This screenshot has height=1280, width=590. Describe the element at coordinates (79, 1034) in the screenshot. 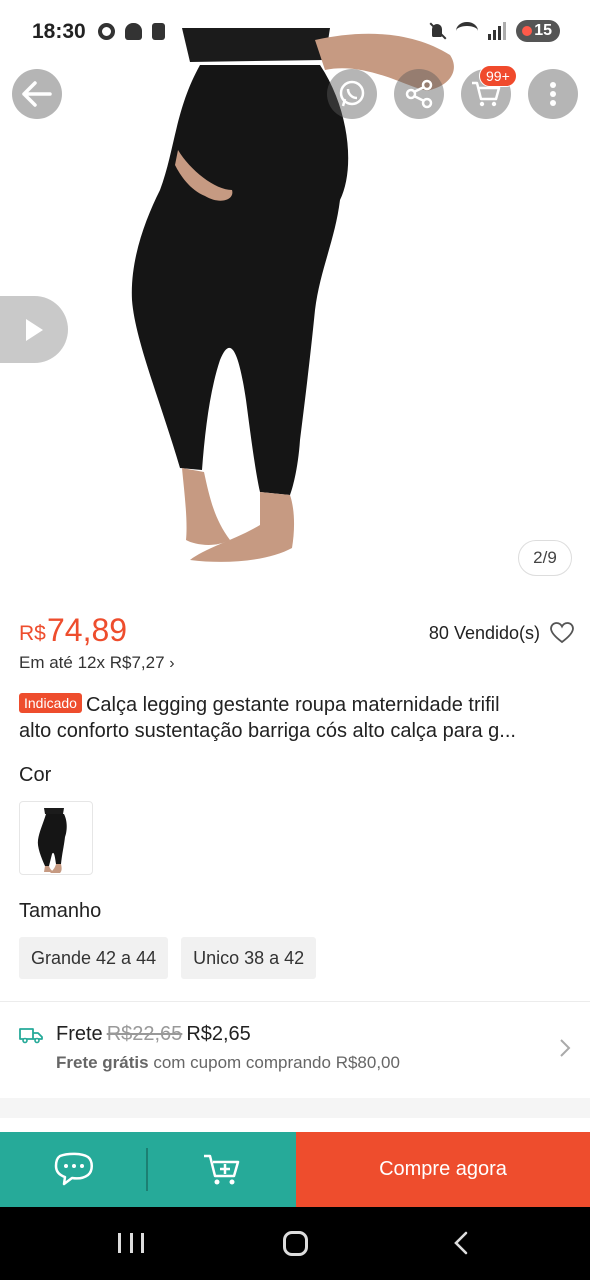

I see `shipping-label: Frete` at that location.